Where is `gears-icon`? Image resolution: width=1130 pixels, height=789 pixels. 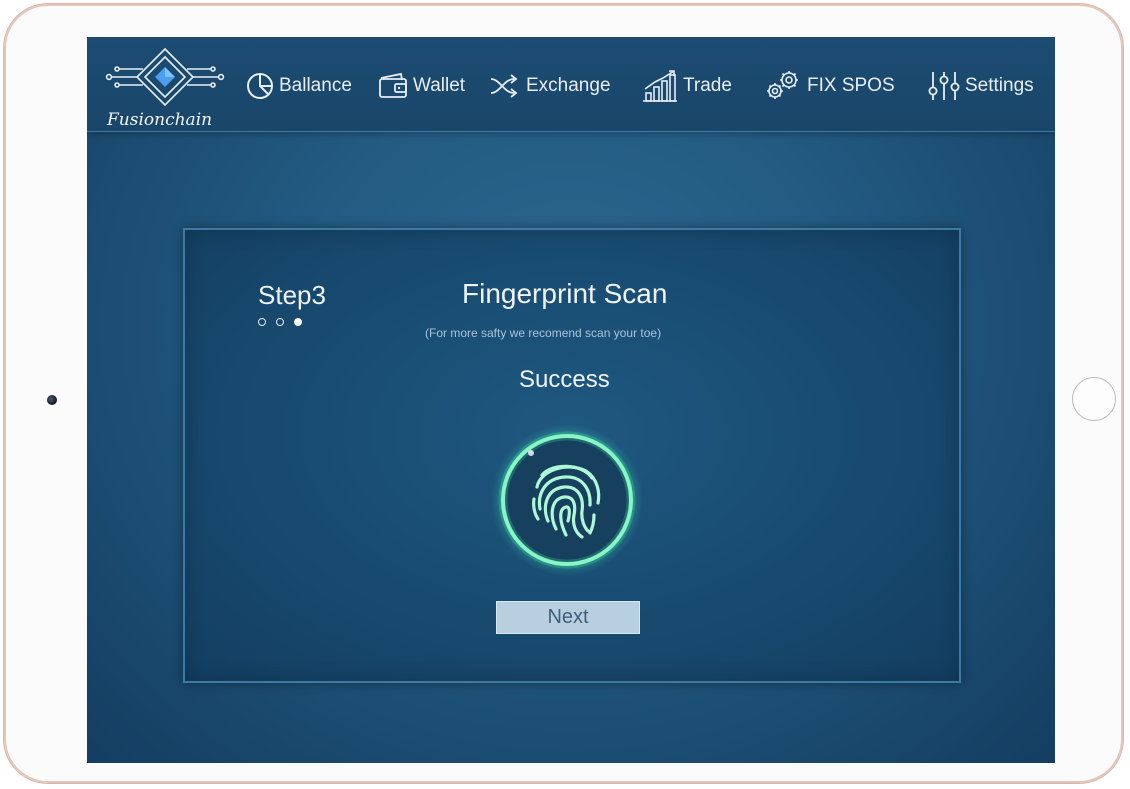
gears-icon is located at coordinates (782, 85).